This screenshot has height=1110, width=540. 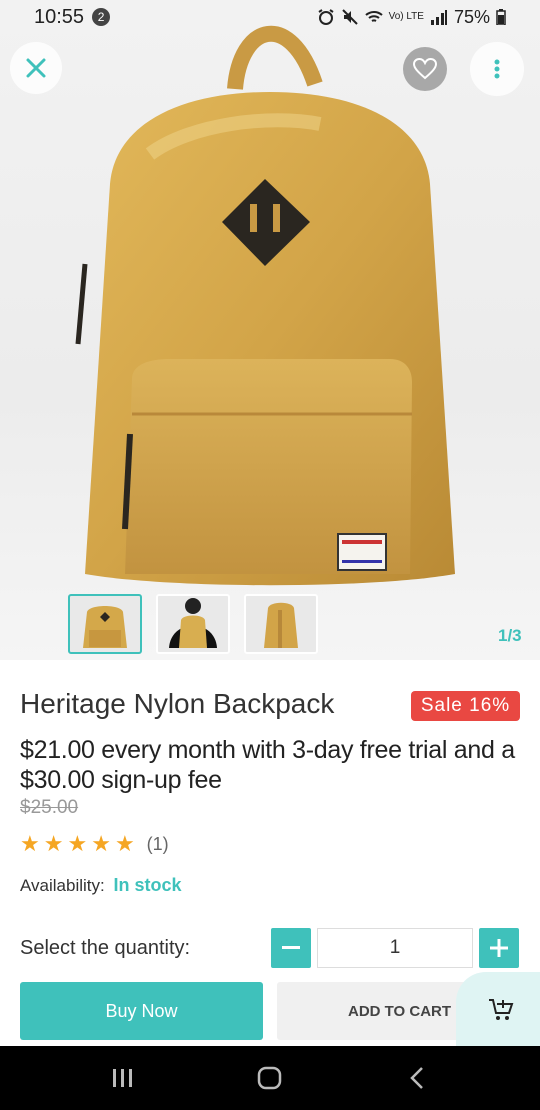 I want to click on close-icon, so click(x=36, y=68).